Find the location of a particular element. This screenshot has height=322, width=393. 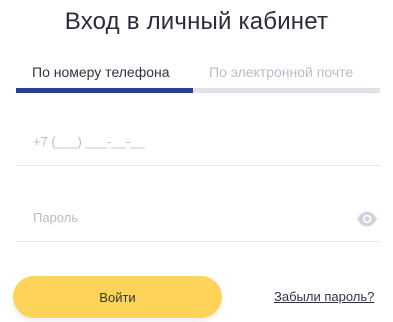

phone-input is located at coordinates (183, 141).